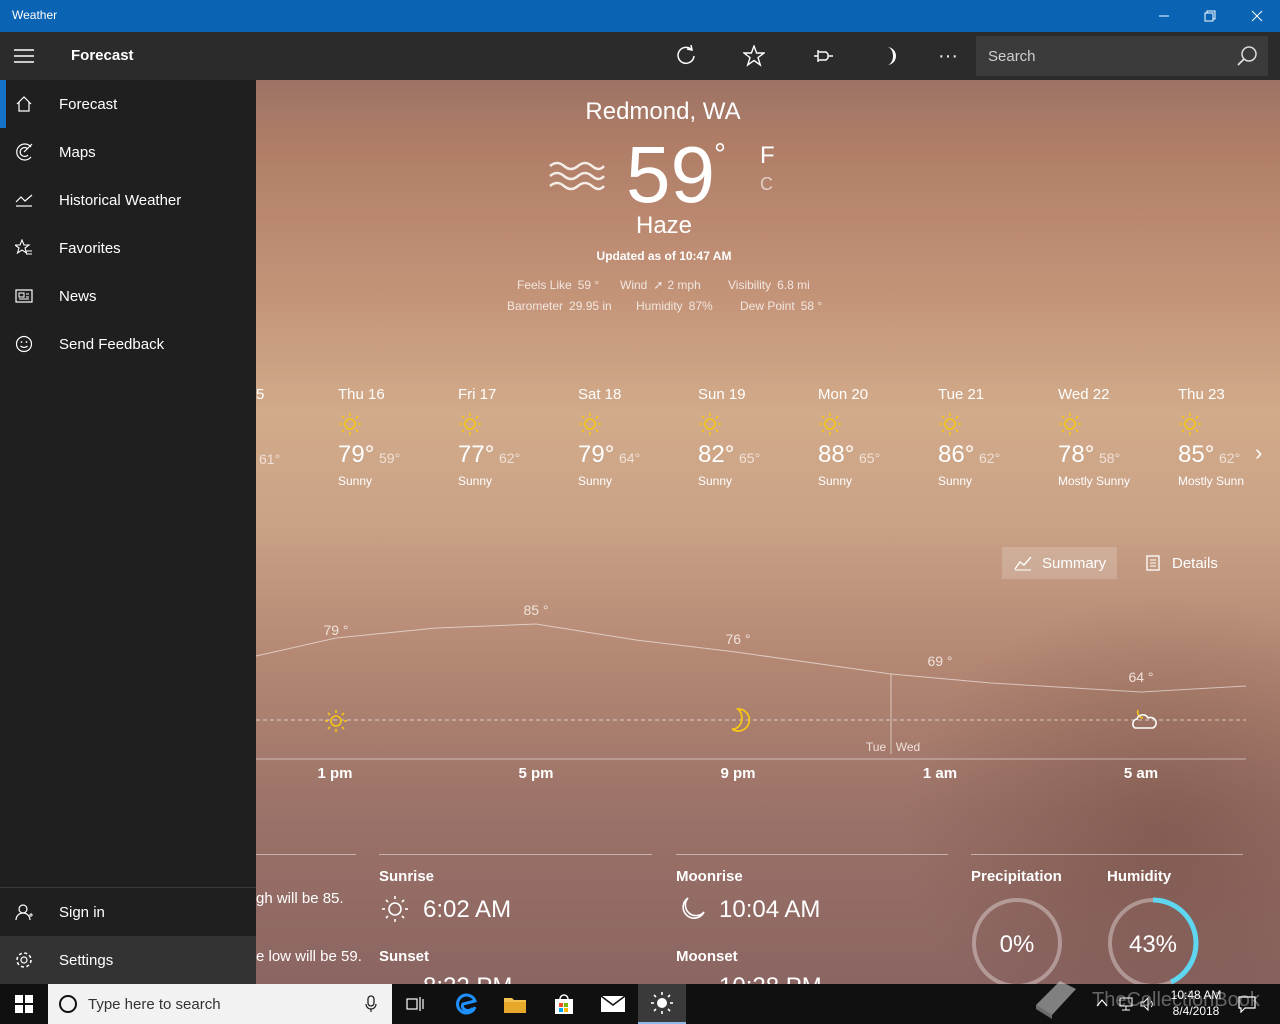  I want to click on day-low-temp: 64°, so click(630, 458).